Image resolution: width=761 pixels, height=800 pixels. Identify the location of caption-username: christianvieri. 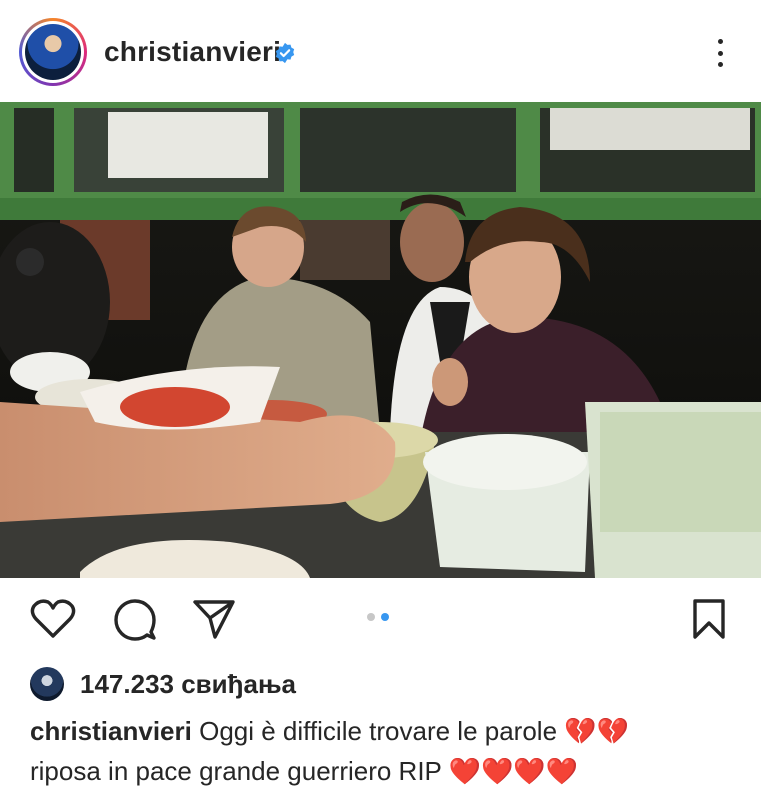
(111, 731).